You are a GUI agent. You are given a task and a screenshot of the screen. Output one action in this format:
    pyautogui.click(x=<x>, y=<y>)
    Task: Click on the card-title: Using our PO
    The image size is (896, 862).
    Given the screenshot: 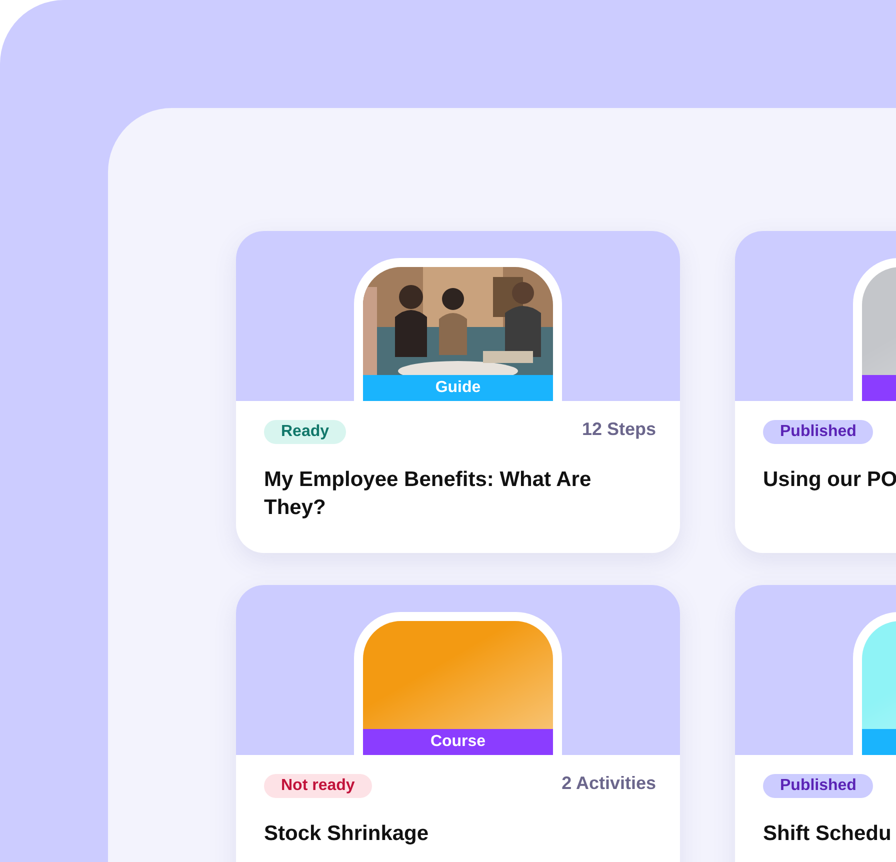 What is the action you would take?
    pyautogui.click(x=829, y=480)
    